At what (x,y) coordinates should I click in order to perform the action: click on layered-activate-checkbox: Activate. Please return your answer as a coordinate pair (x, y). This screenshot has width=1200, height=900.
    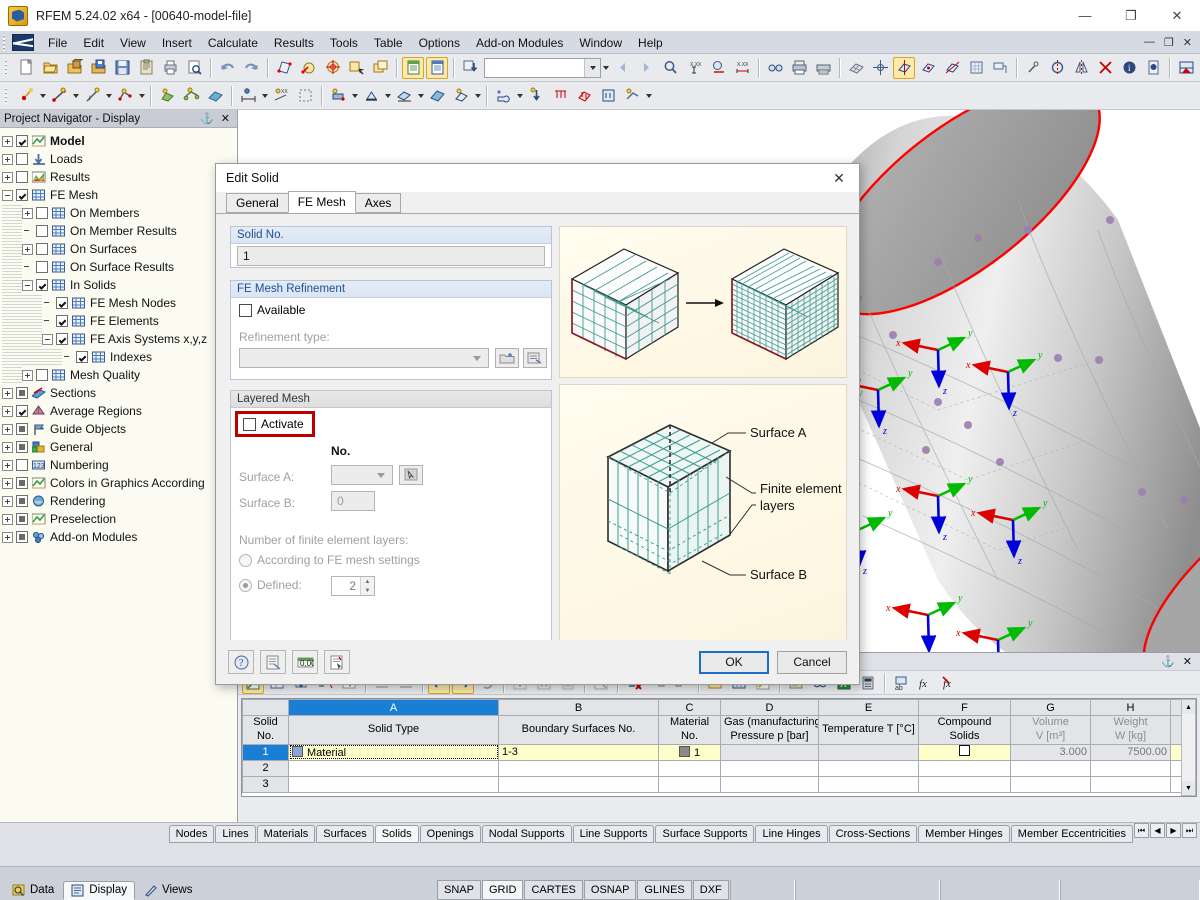
    Looking at the image, I should click on (273, 424).